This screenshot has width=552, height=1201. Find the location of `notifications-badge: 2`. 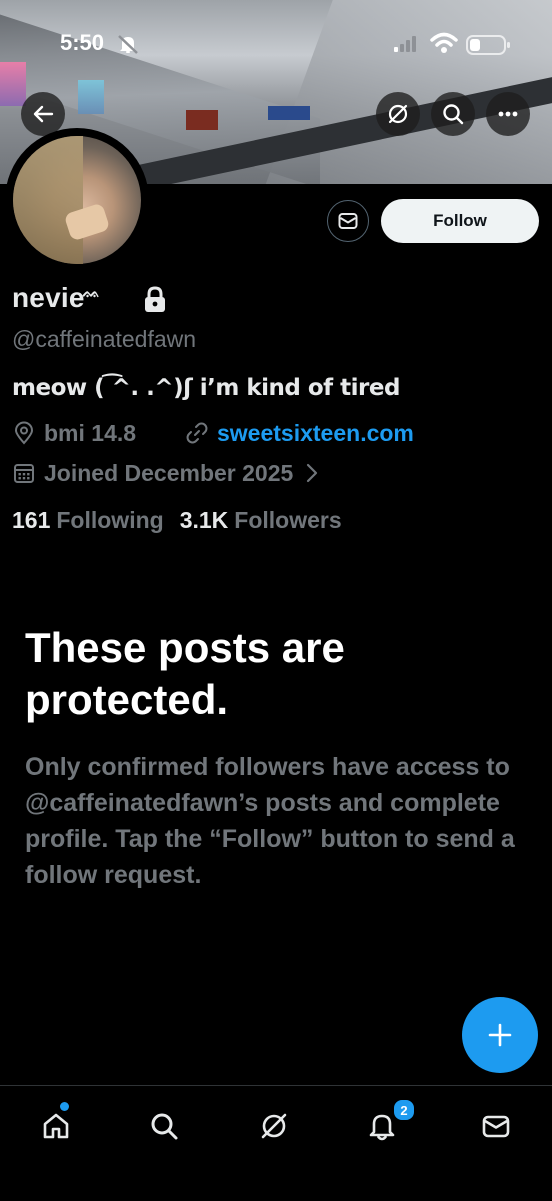

notifications-badge: 2 is located at coordinates (404, 1110).